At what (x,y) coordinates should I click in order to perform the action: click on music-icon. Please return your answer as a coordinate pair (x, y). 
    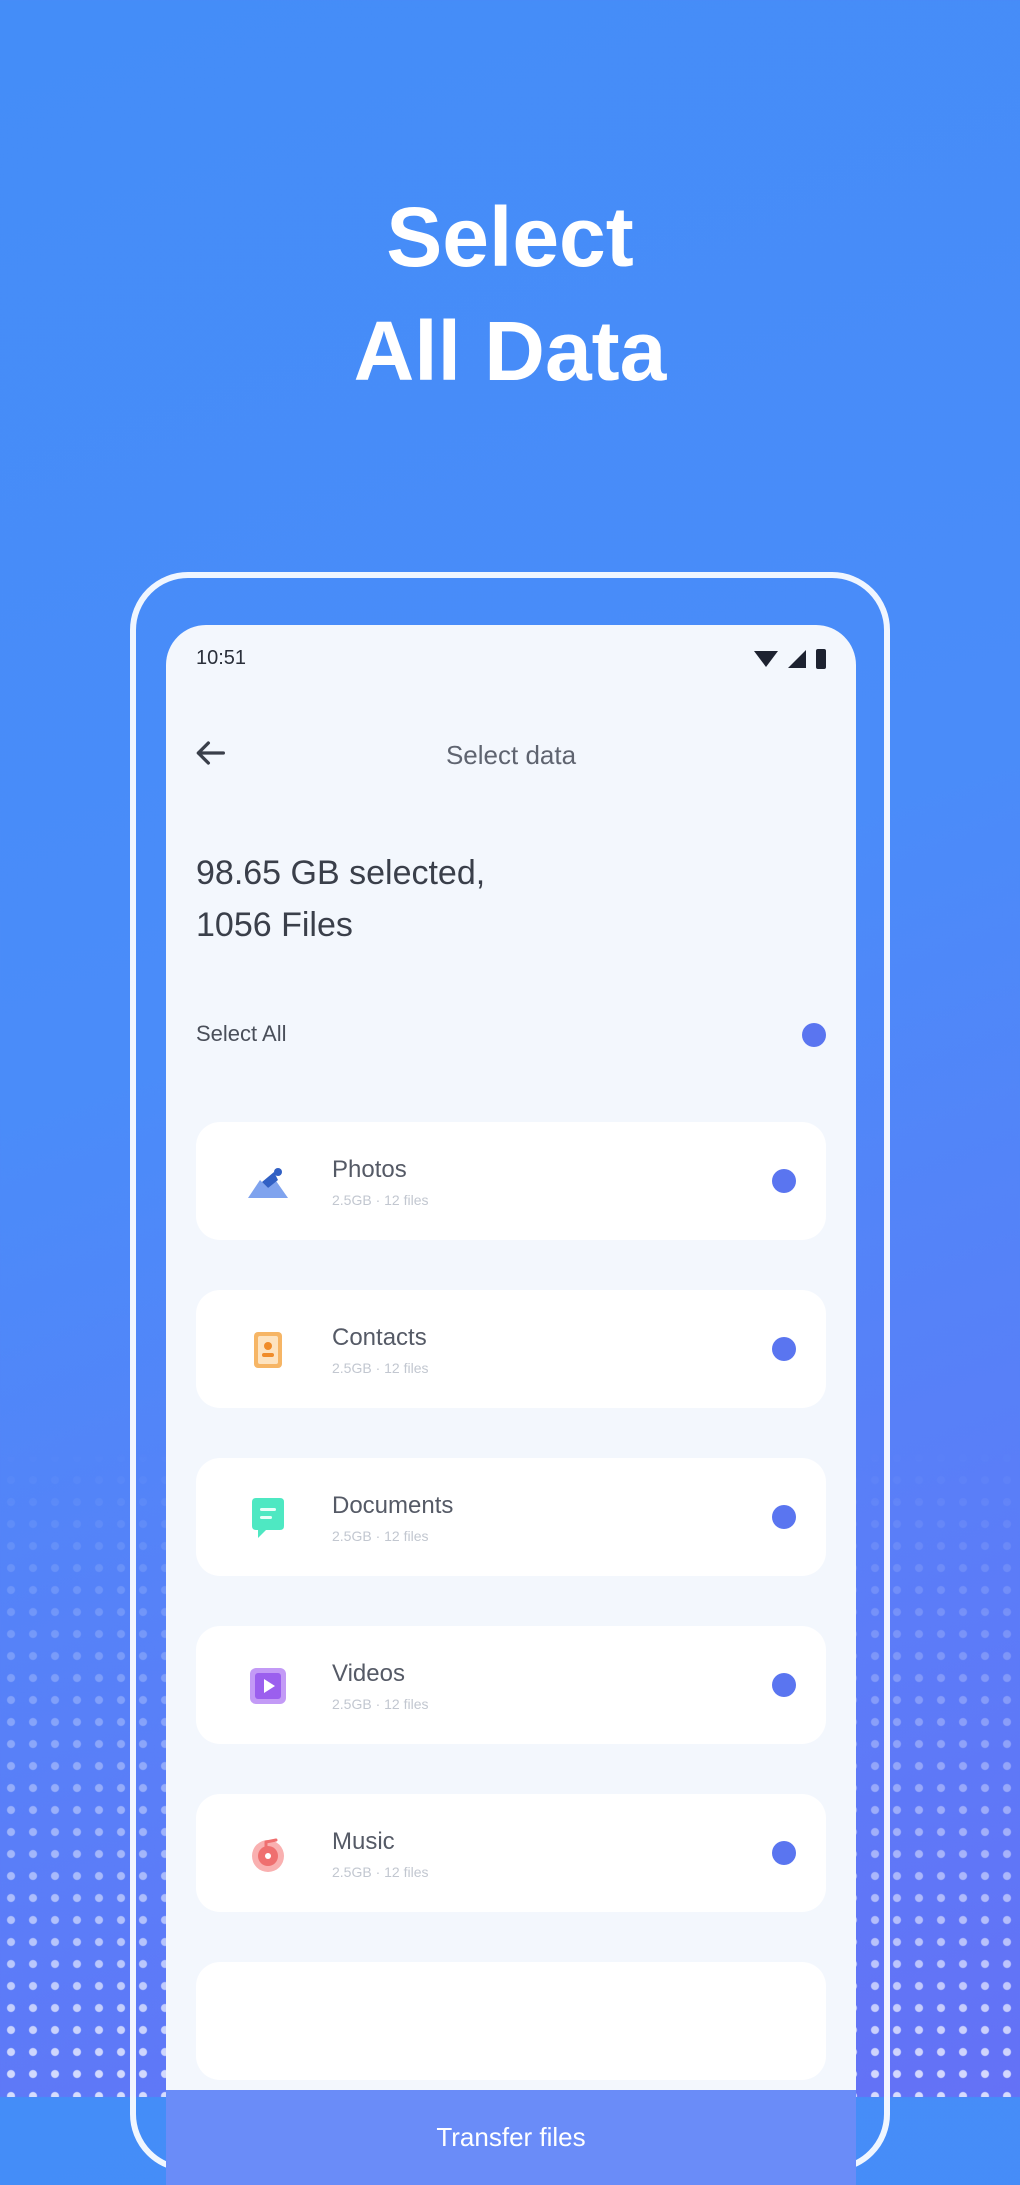
    Looking at the image, I should click on (268, 1855).